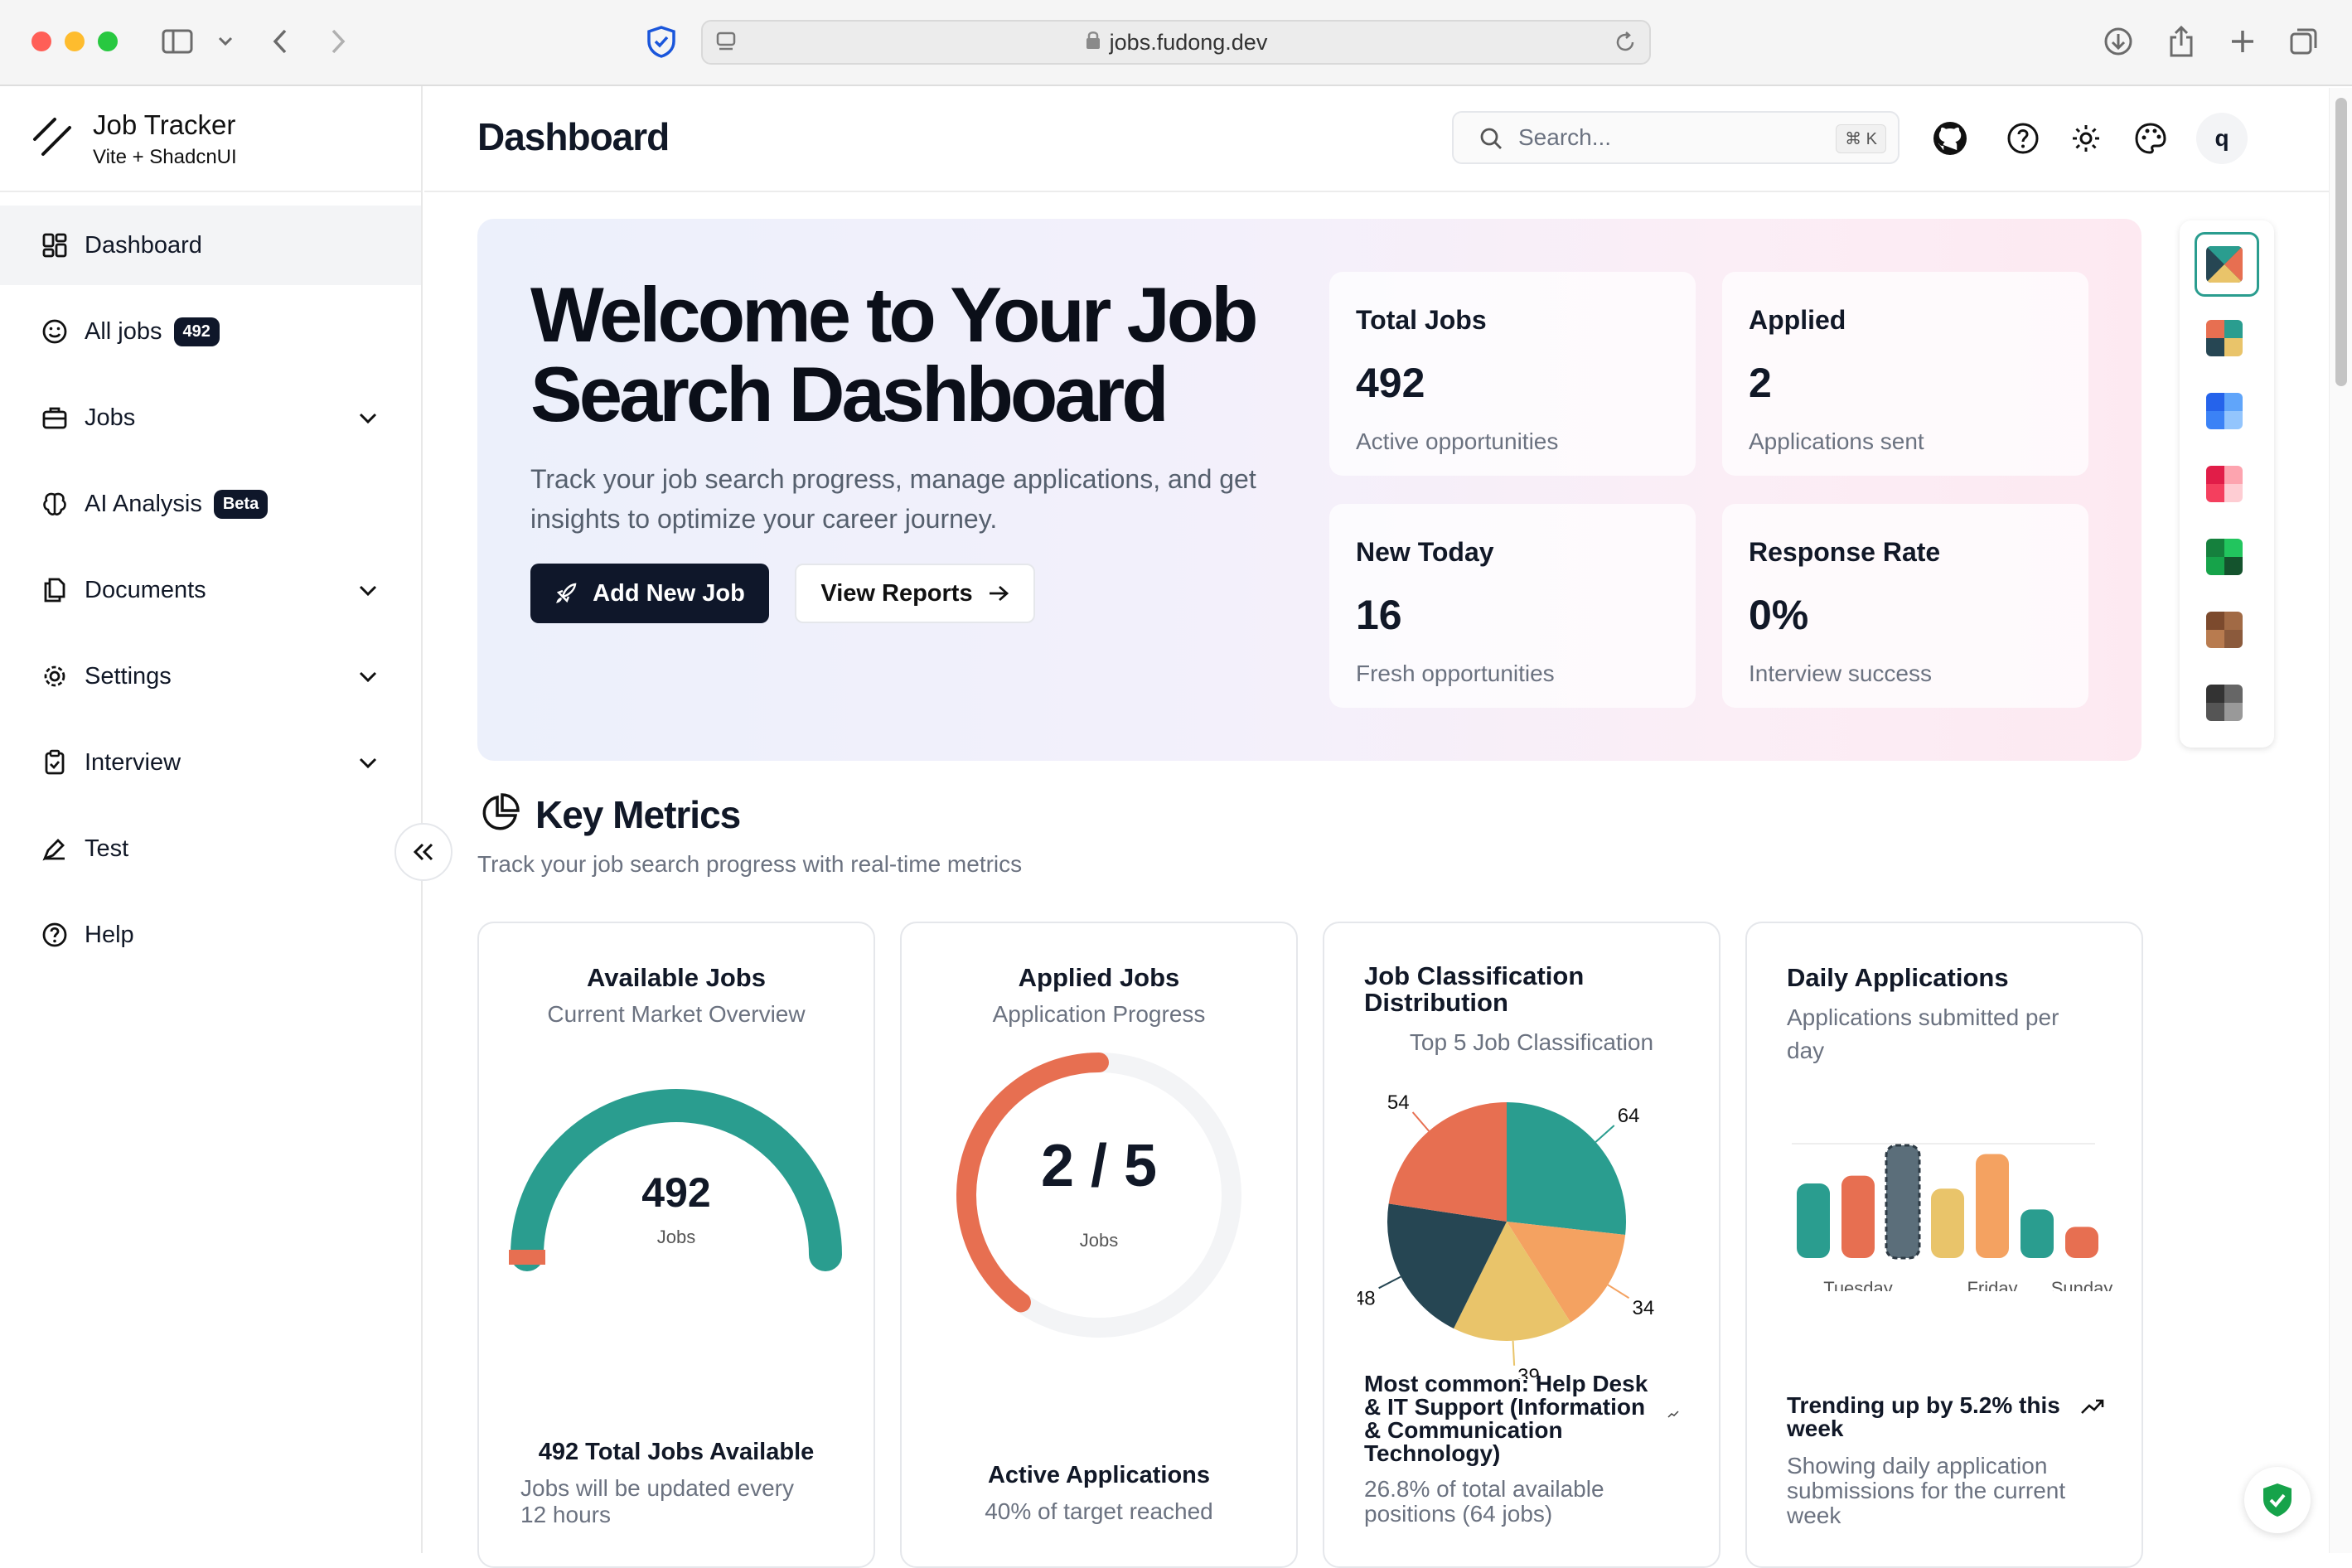 This screenshot has width=2352, height=1568. I want to click on footer-line: 26.8% of total available, so click(1484, 1489).